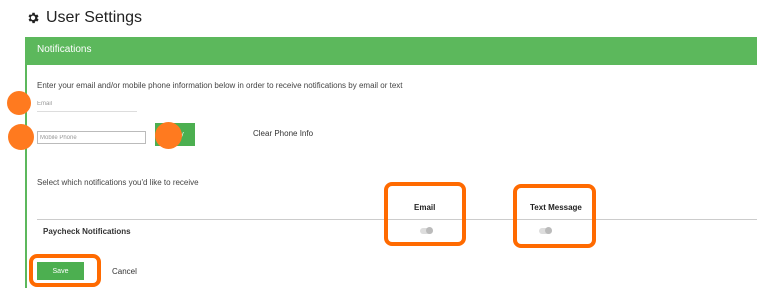 This screenshot has width=757, height=288. I want to click on highlight-marker-phone, so click(21, 137).